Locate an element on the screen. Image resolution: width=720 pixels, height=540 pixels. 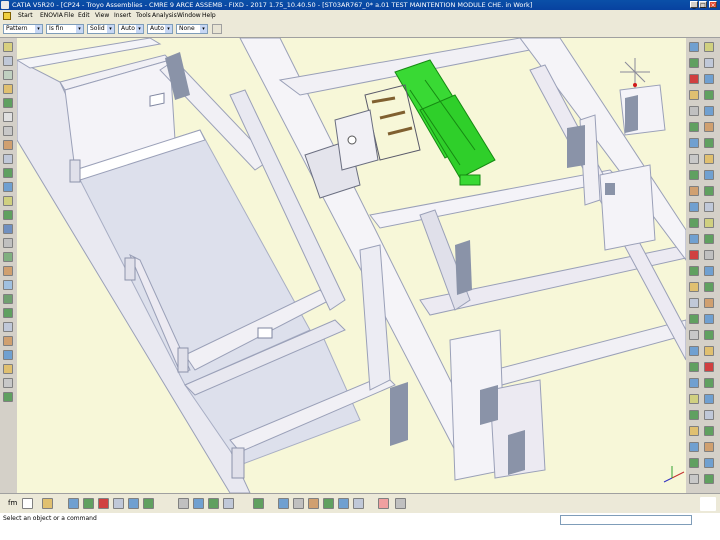
fly-mode-icon is located at coordinates (183, 503).